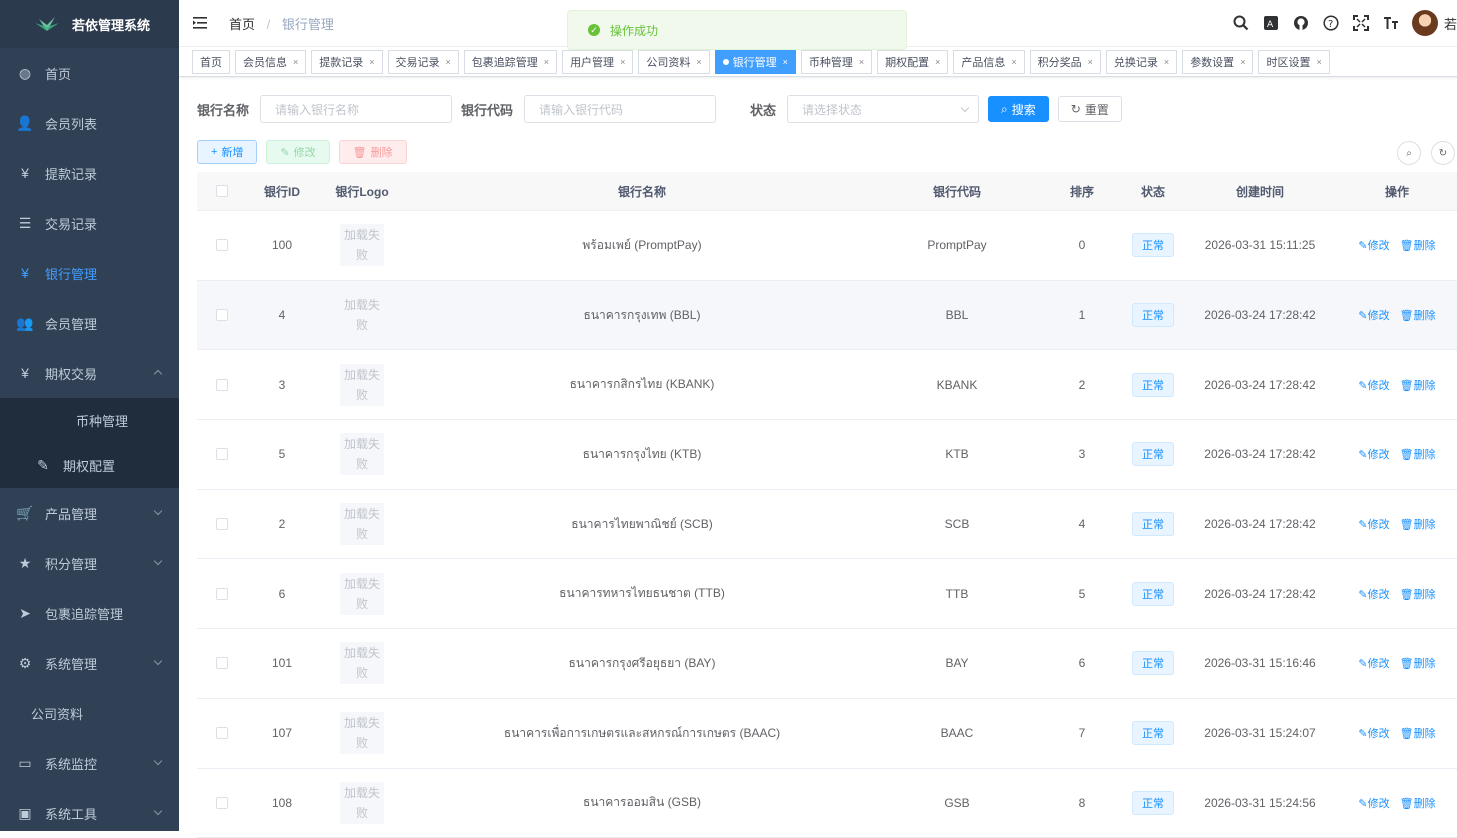  What do you see at coordinates (211, 62) in the screenshot?
I see `tab-0: 首页` at bounding box center [211, 62].